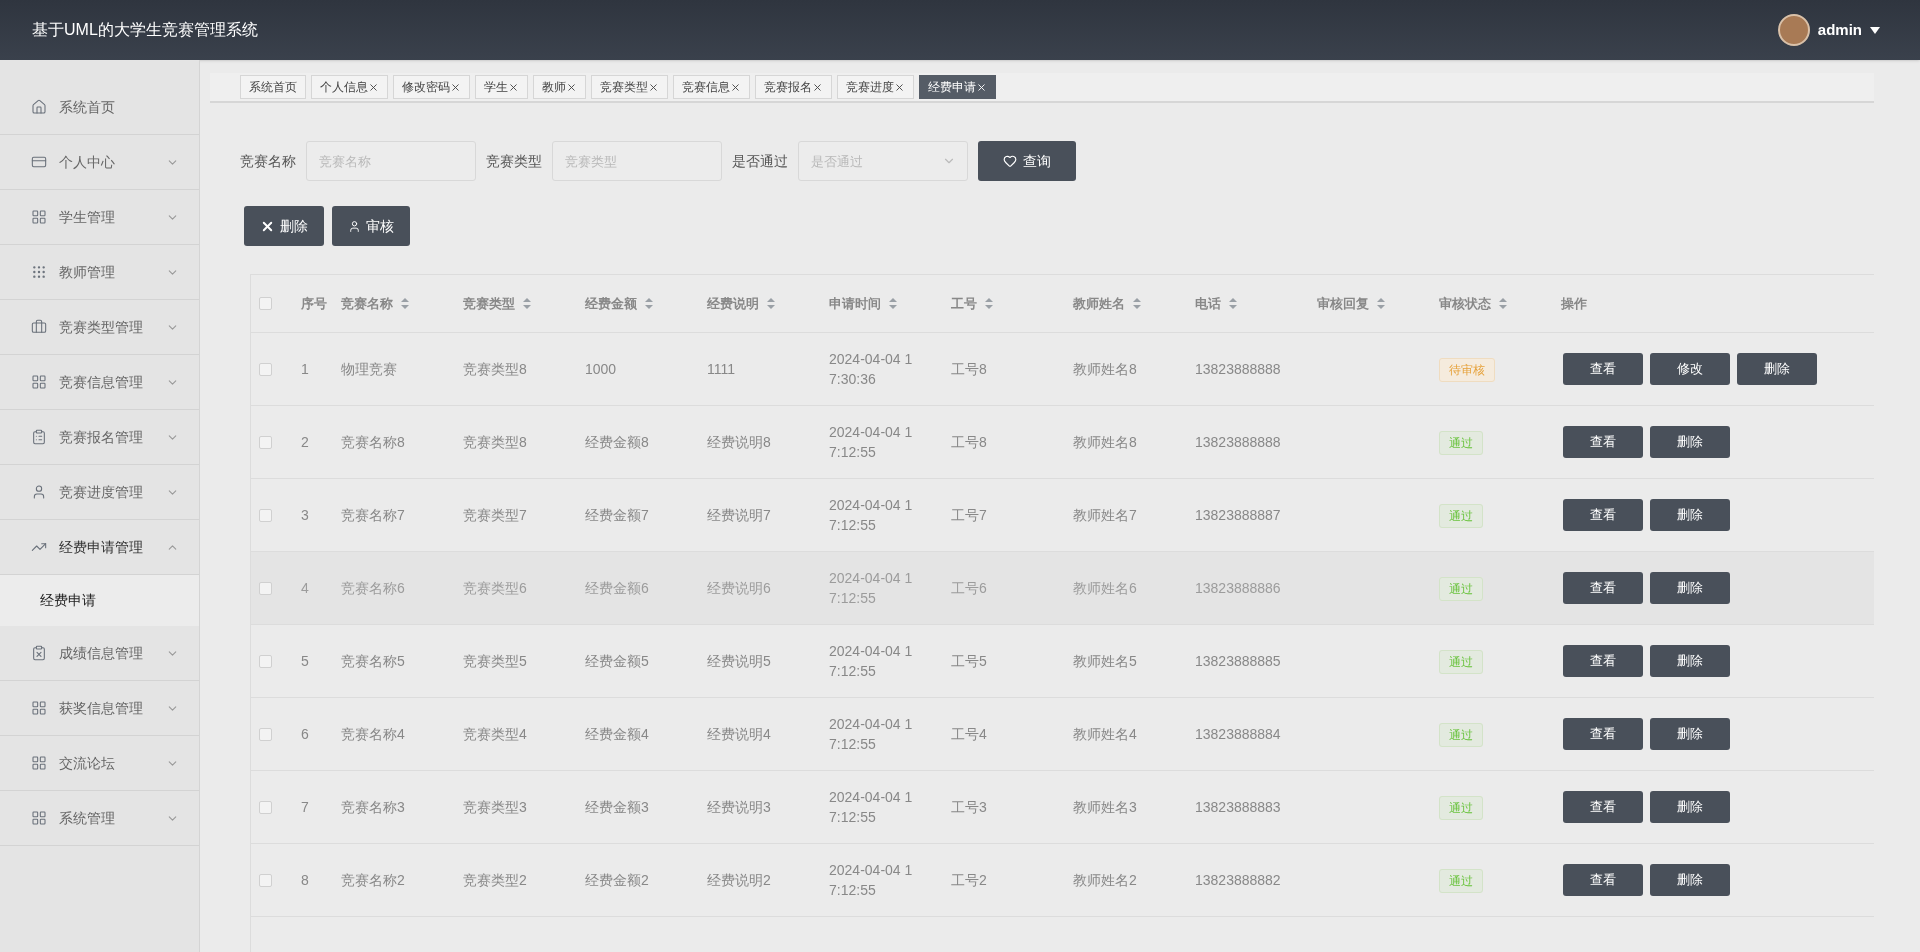  Describe the element at coordinates (99, 107) in the screenshot. I see `sidebar-item: 系统首页` at that location.